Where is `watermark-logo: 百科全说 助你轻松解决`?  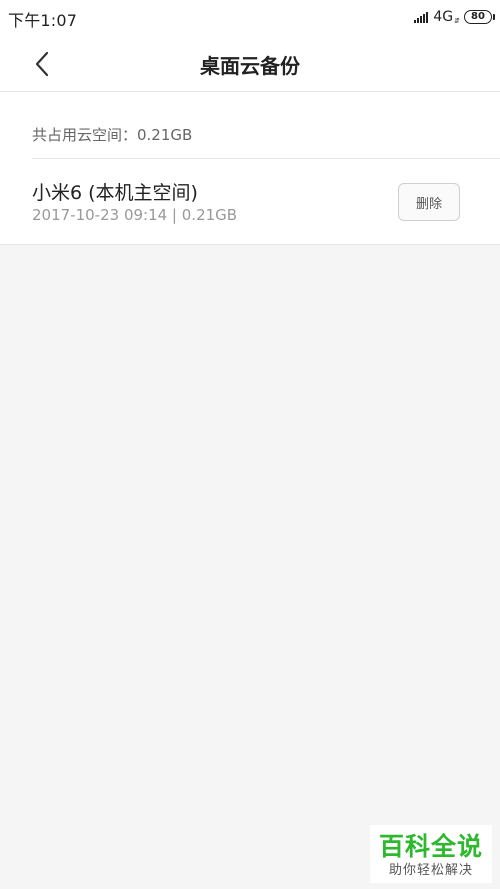
watermark-logo: 百科全说 助你轻松解决 is located at coordinates (431, 854).